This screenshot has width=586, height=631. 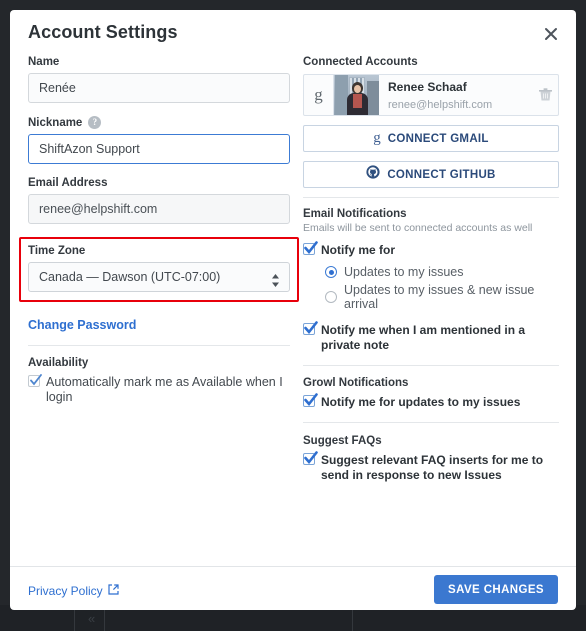 What do you see at coordinates (103, 32) in the screenshot?
I see `page-title: Account Settings` at bounding box center [103, 32].